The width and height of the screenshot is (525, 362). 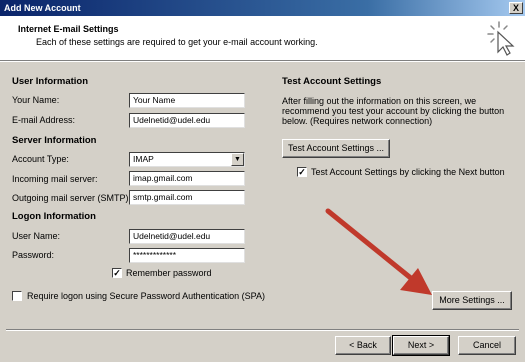 I want to click on server-info-heading: Server Information, so click(x=54, y=140).